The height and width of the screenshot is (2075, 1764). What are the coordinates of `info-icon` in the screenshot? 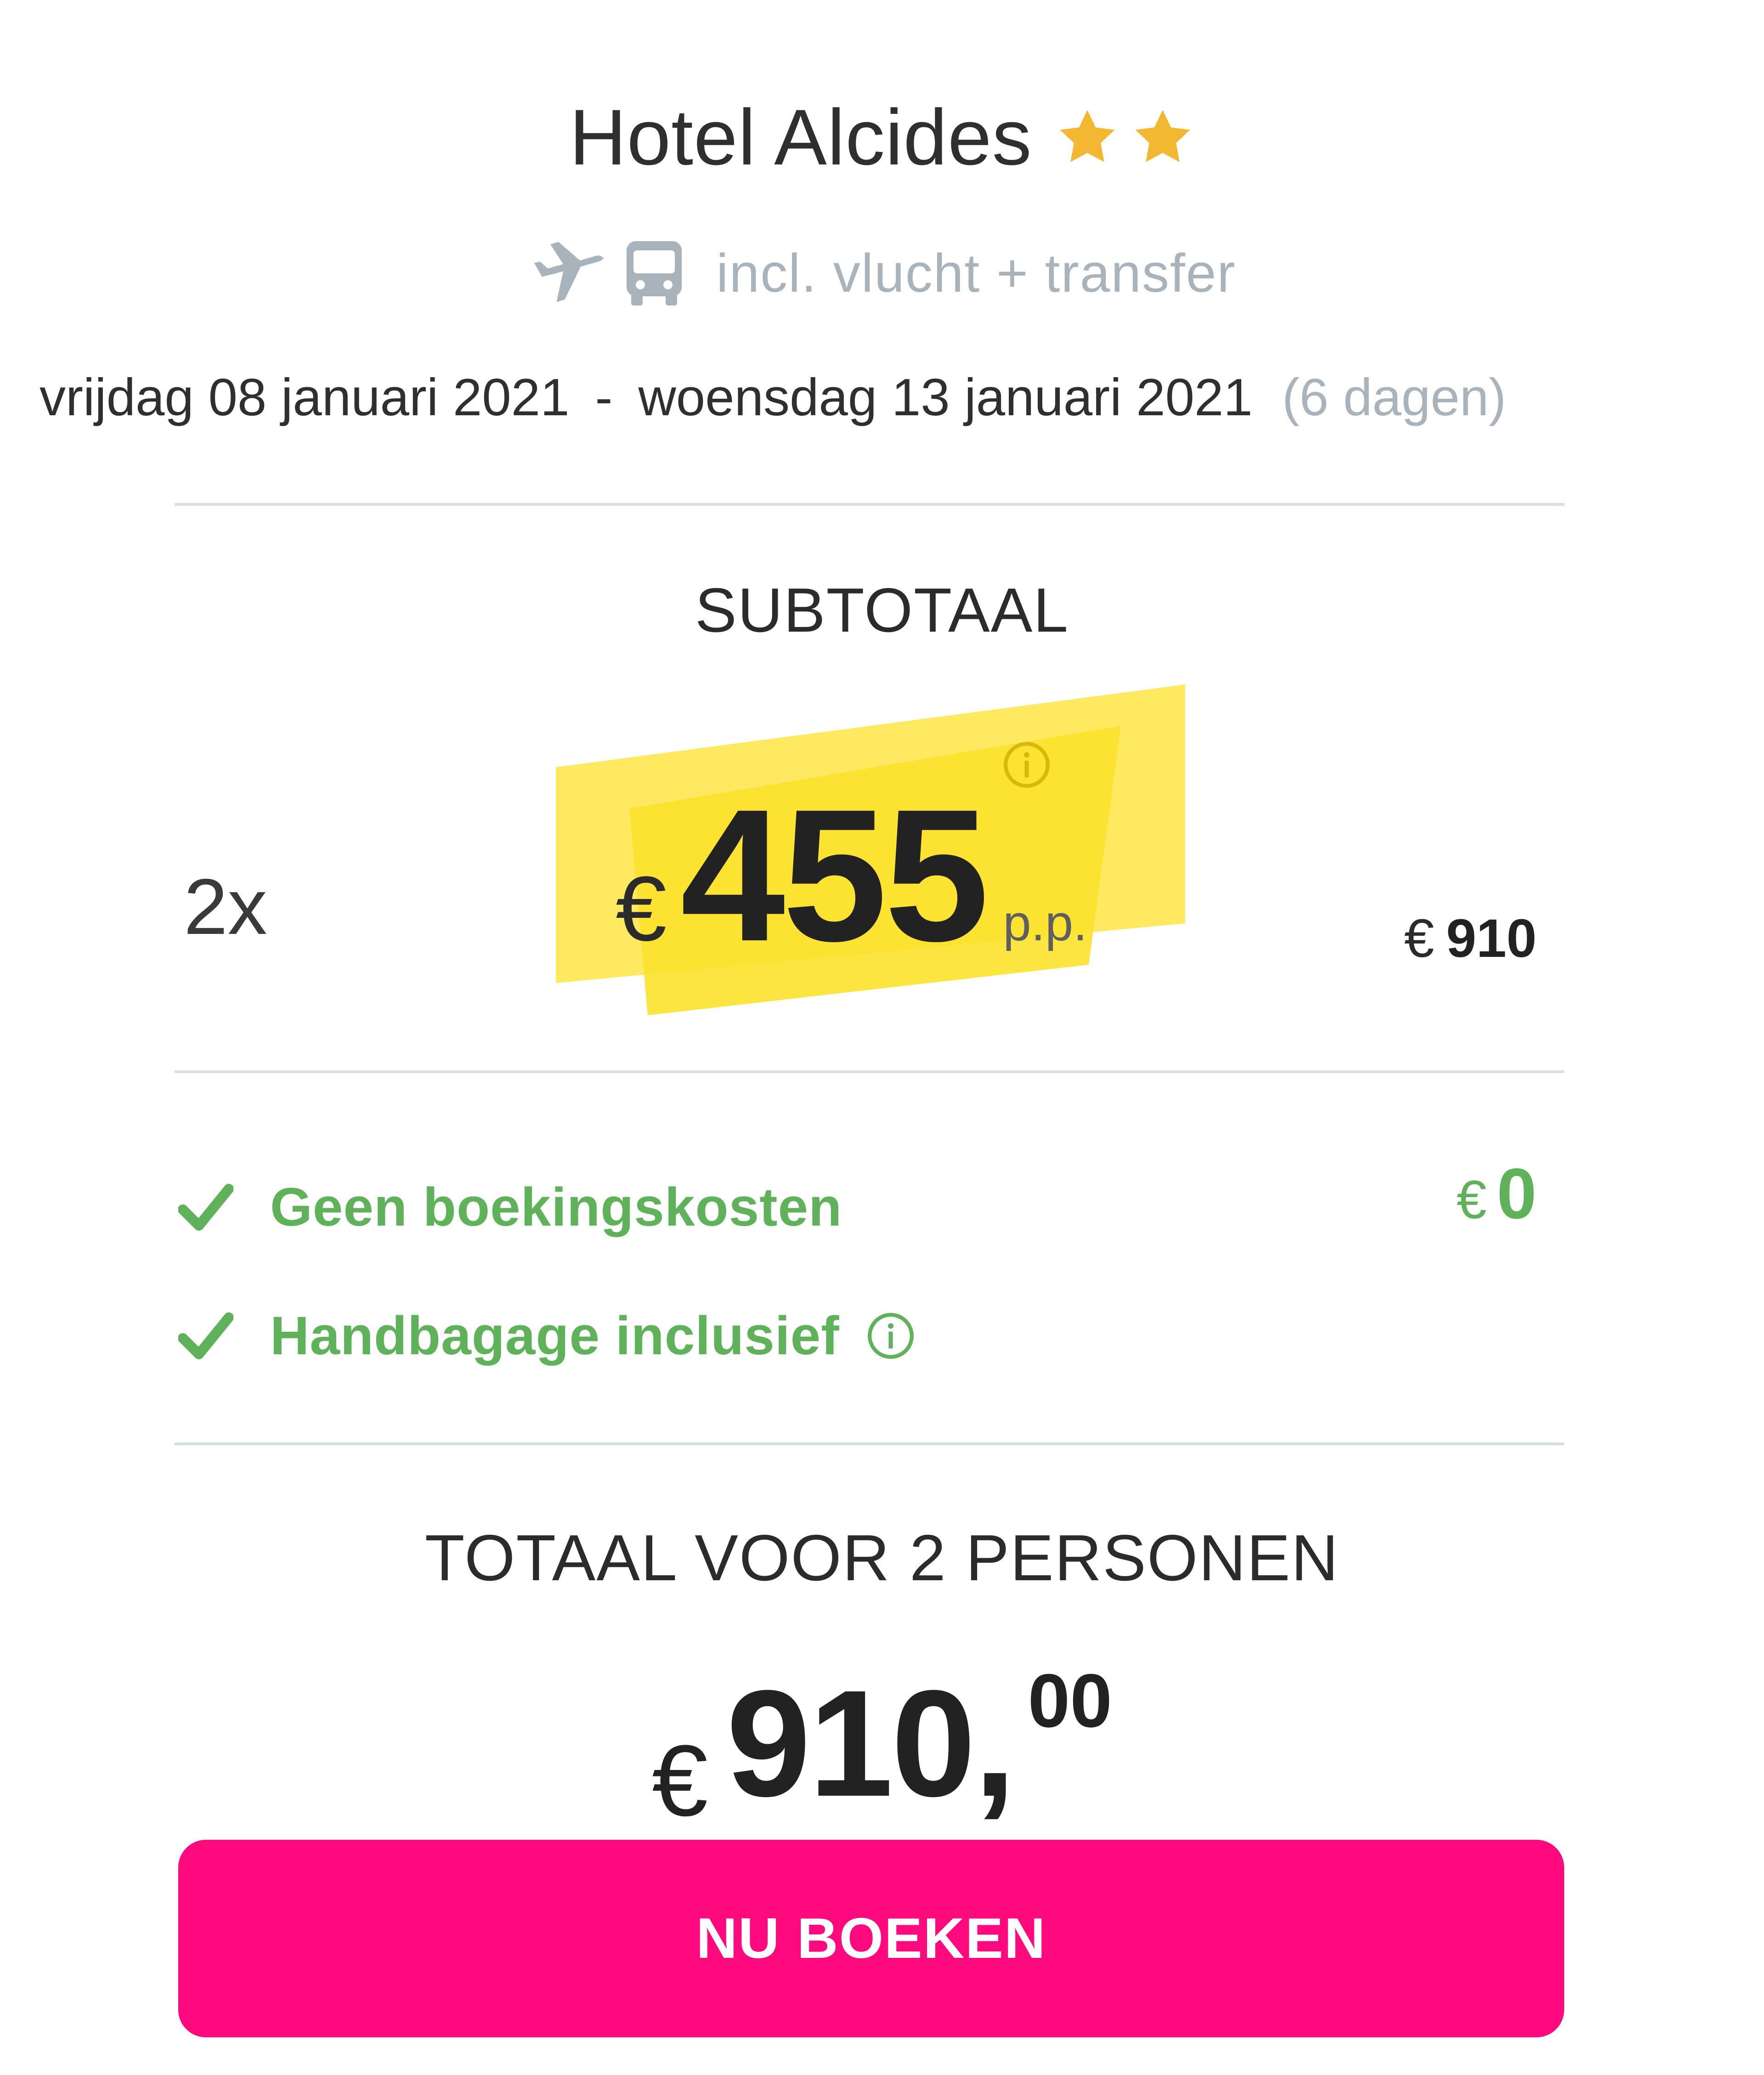 It's located at (878, 1336).